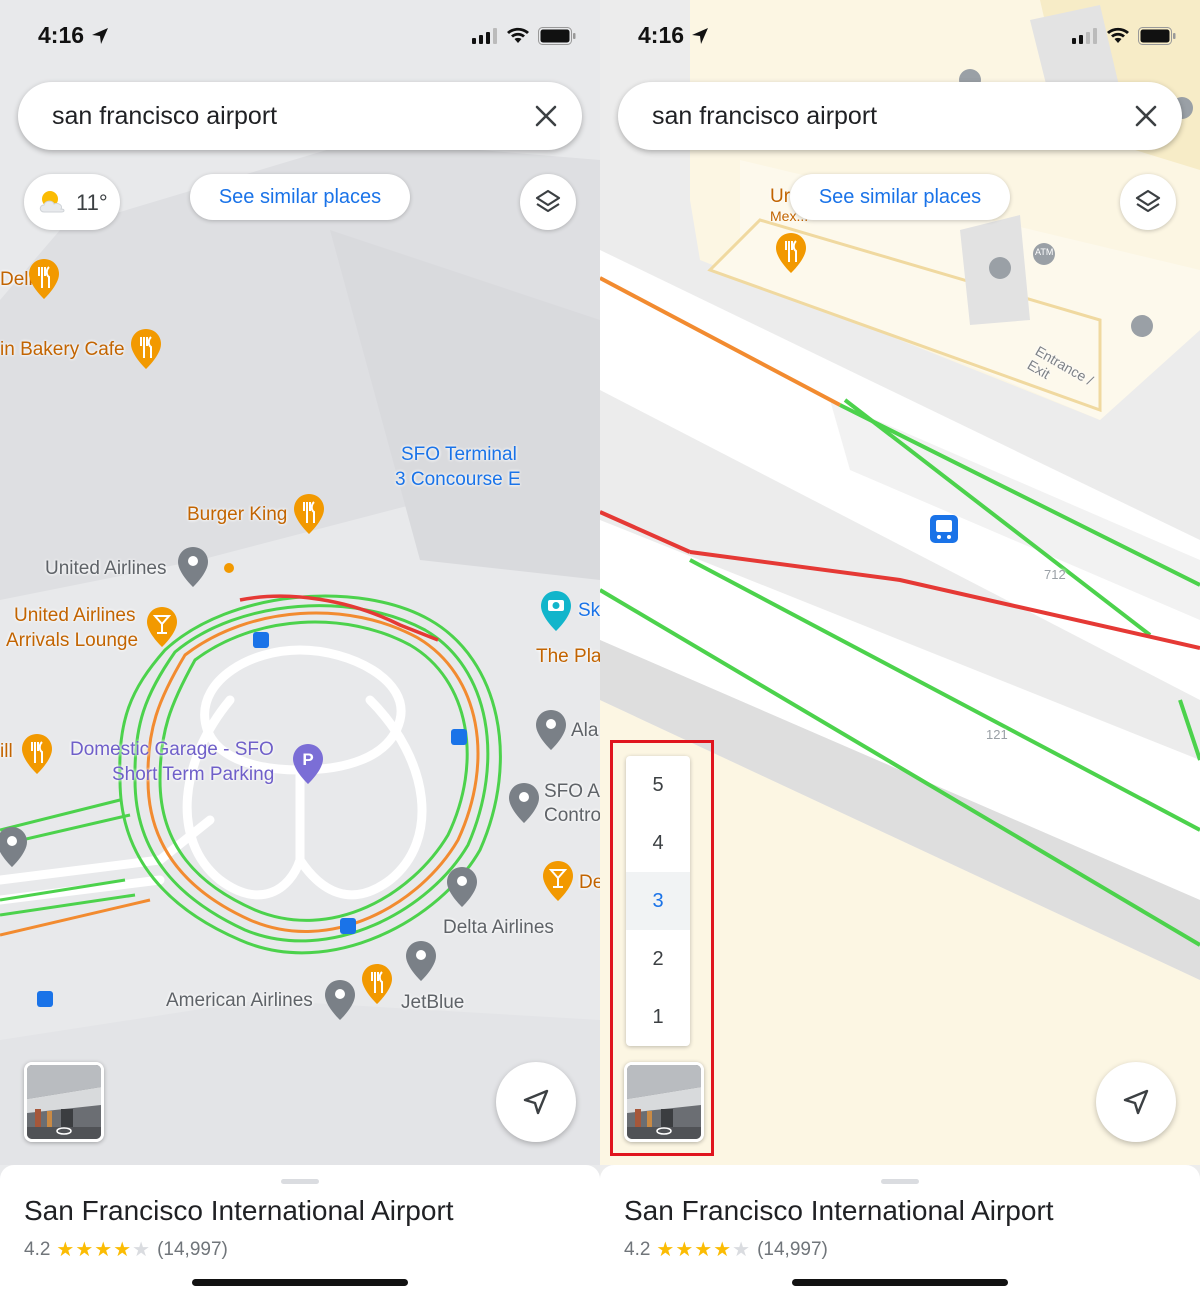  What do you see at coordinates (459, 455) in the screenshot?
I see `map-label-terminal-line1: SFO Terminal` at bounding box center [459, 455].